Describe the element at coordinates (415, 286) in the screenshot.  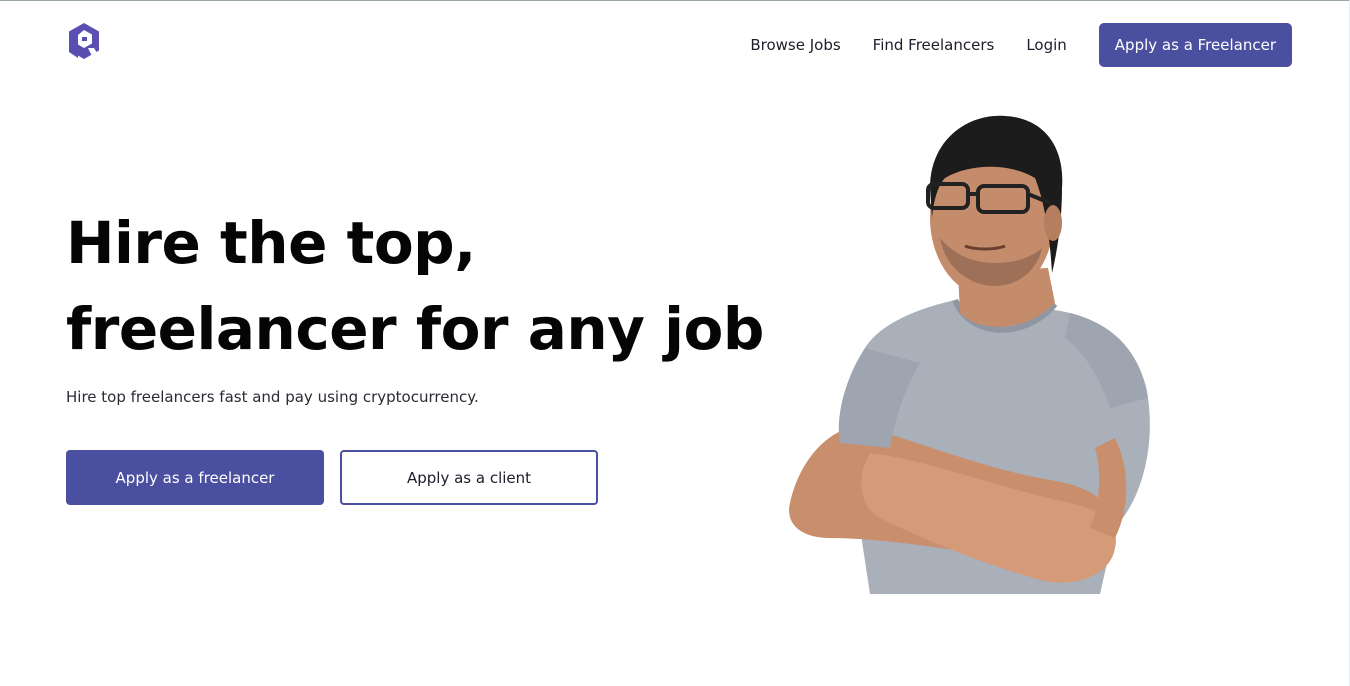
I see `hero-title: Hire the top, freelancer for any job` at that location.